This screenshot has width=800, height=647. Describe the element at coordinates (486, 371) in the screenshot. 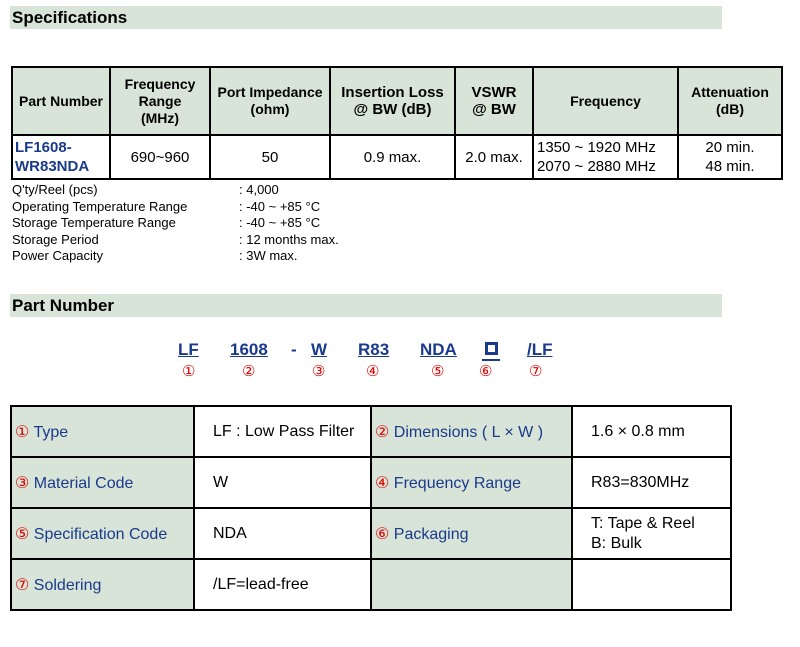

I see `marker-6: ⑥` at that location.